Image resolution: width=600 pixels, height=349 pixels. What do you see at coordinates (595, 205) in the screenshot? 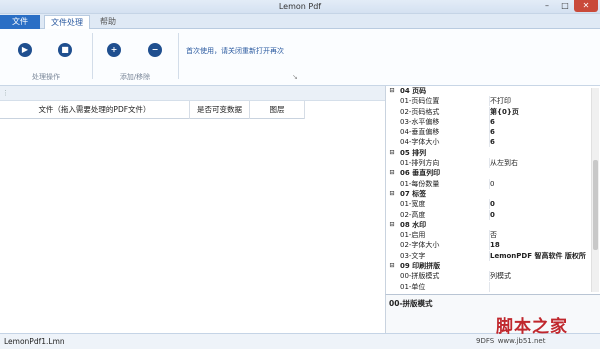
I see `scrollbar-thumb` at bounding box center [595, 205].